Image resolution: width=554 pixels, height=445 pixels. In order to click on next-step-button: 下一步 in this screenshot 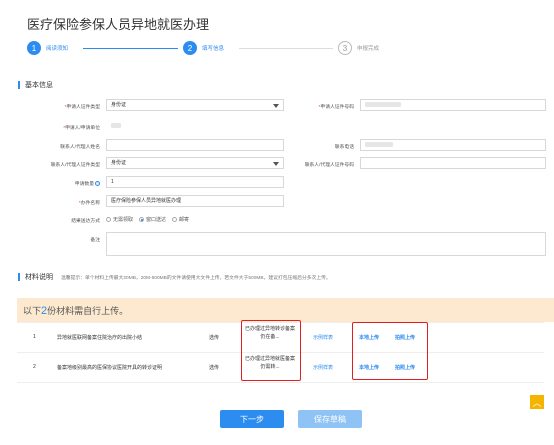, I will do `click(252, 419)`.